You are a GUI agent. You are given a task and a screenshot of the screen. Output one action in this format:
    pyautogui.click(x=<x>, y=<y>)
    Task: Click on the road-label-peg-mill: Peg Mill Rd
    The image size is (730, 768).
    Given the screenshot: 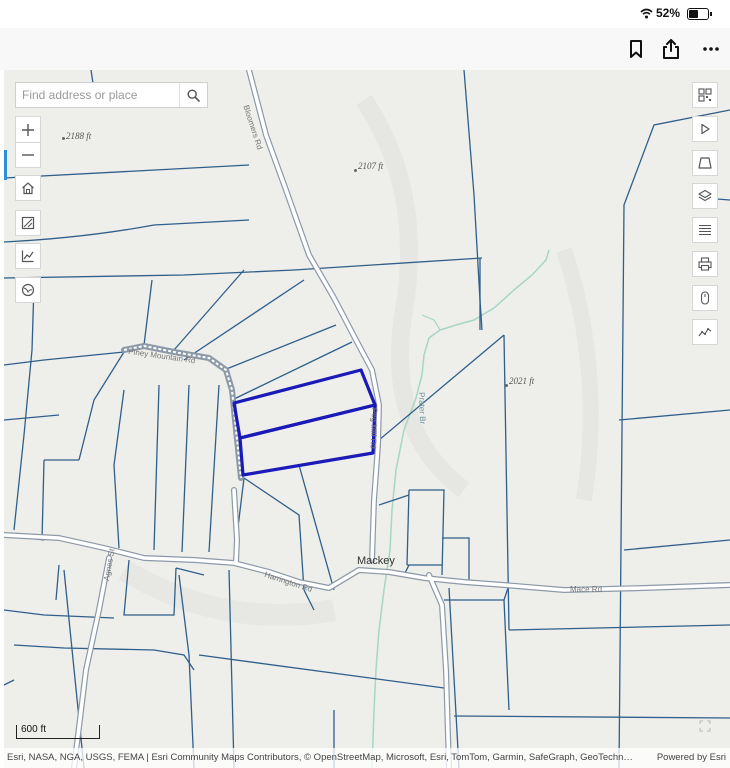 What is the action you would take?
    pyautogui.click(x=373, y=428)
    